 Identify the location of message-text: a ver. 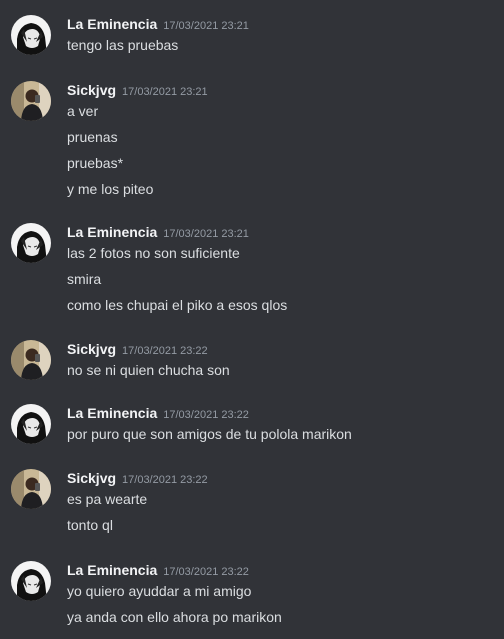
(83, 111).